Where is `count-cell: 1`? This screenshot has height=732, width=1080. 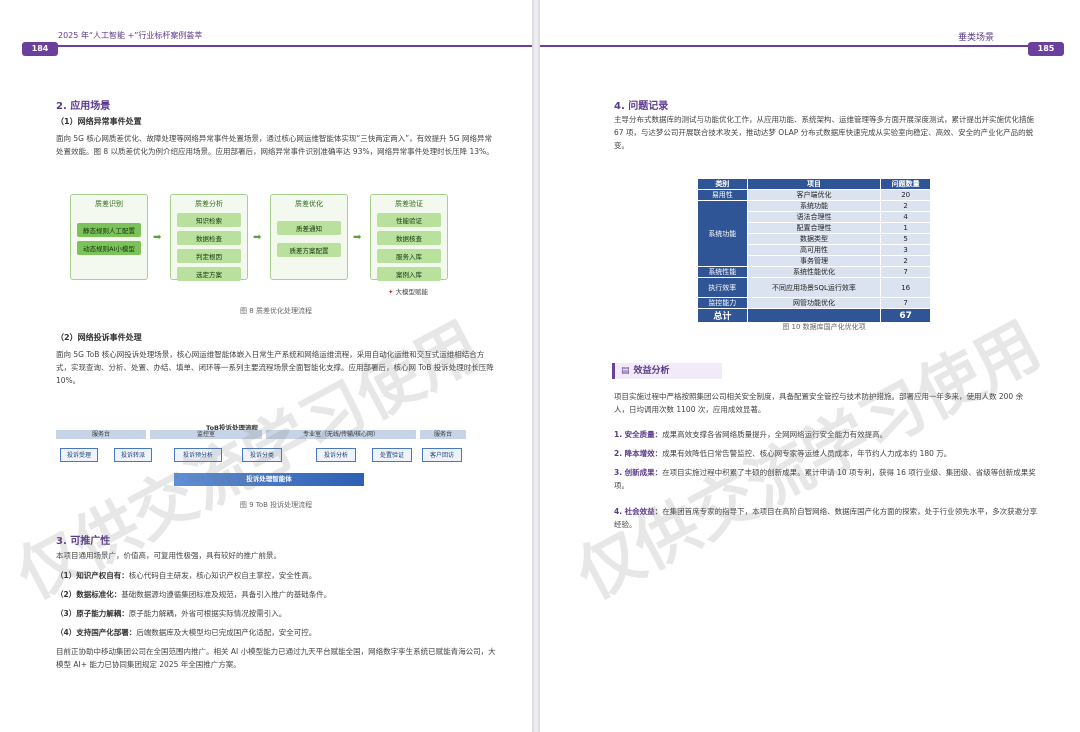 count-cell: 1 is located at coordinates (905, 228).